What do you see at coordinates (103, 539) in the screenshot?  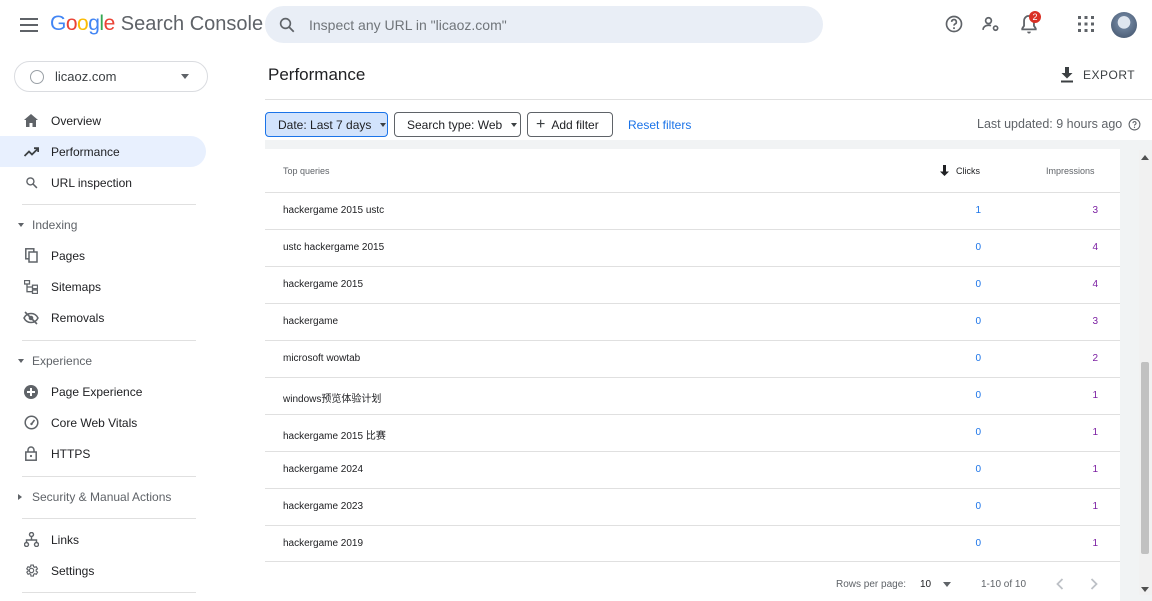 I see `sidebar-item-links: Links` at bounding box center [103, 539].